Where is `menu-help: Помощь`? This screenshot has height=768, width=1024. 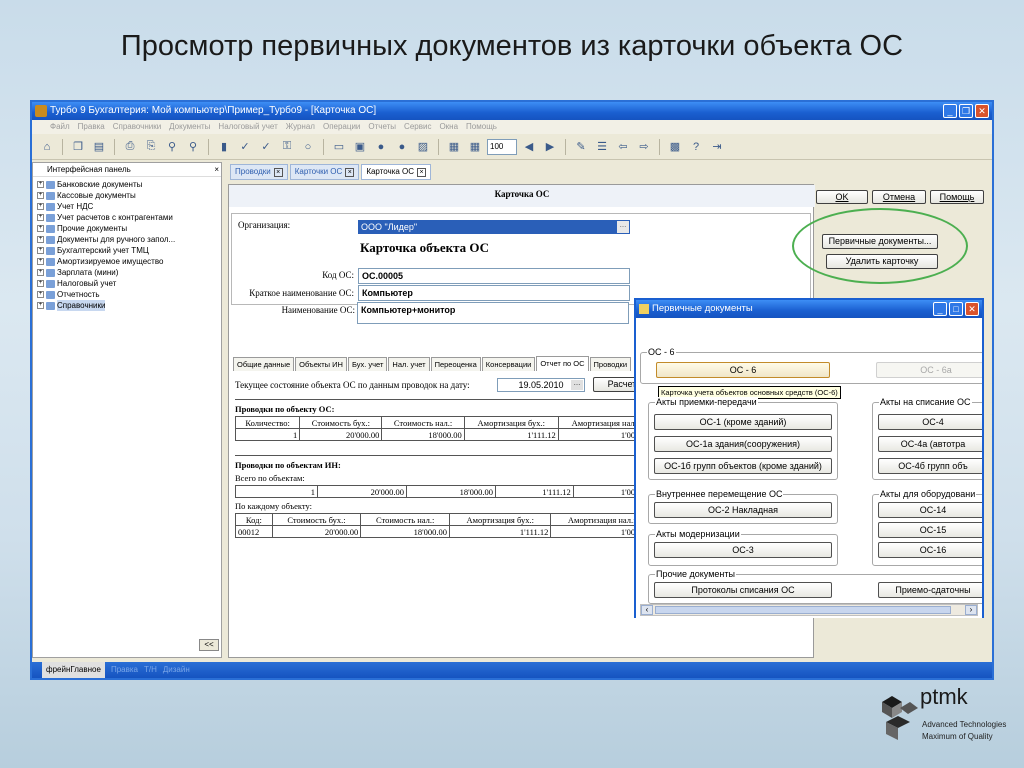 menu-help: Помощь is located at coordinates (481, 127).